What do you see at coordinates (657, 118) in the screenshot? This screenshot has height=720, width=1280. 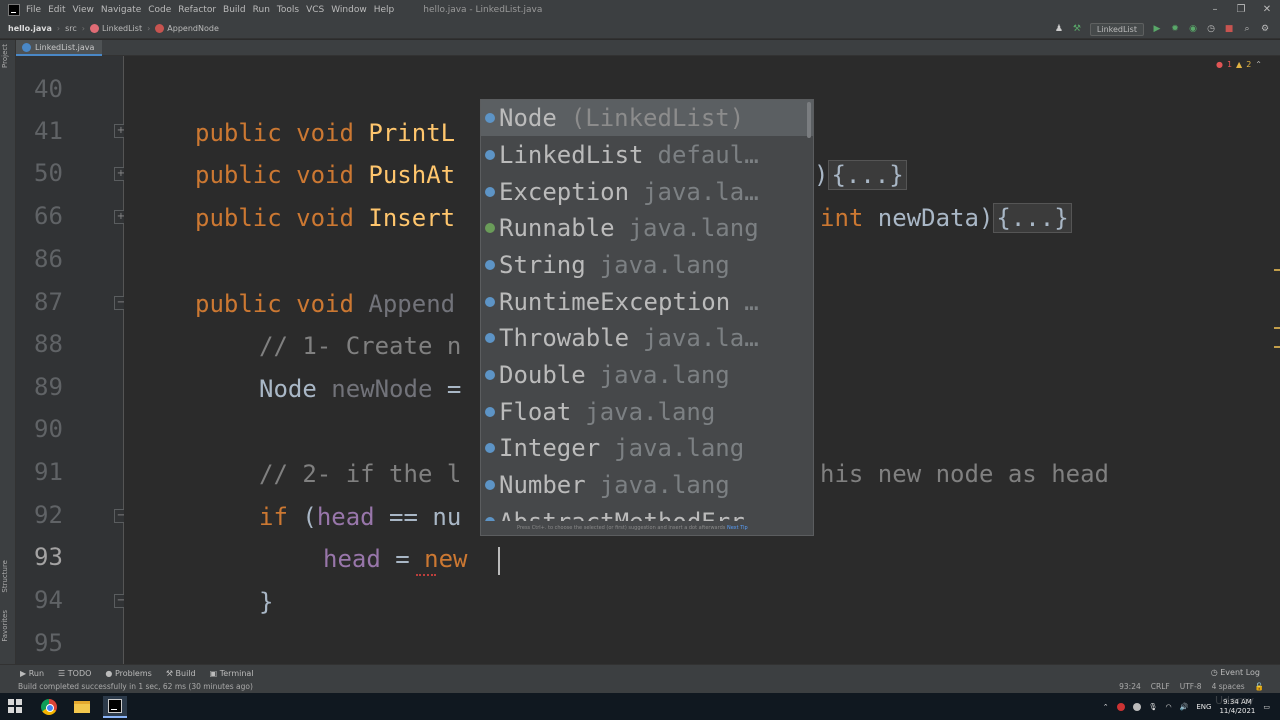 I see `completion-package: (LinkedList)` at bounding box center [657, 118].